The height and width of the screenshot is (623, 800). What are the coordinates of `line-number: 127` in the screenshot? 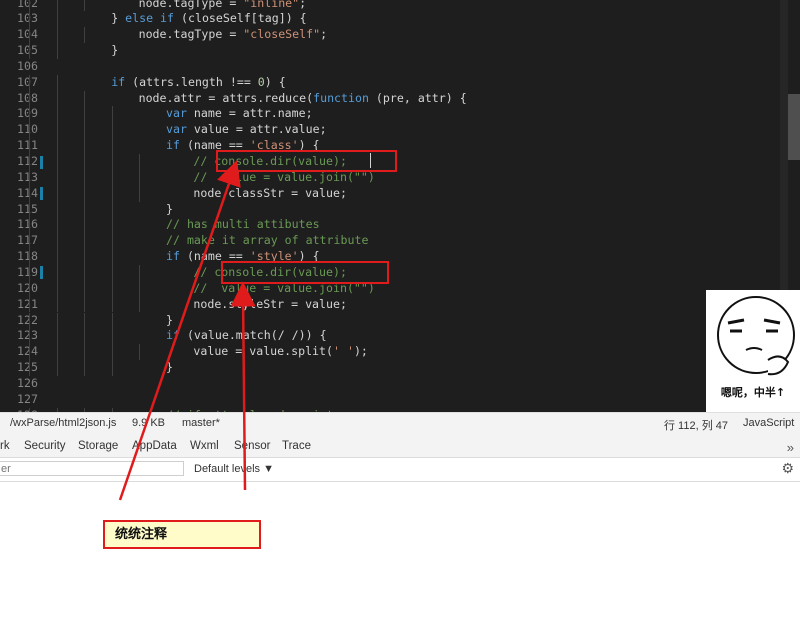 It's located at (27, 398).